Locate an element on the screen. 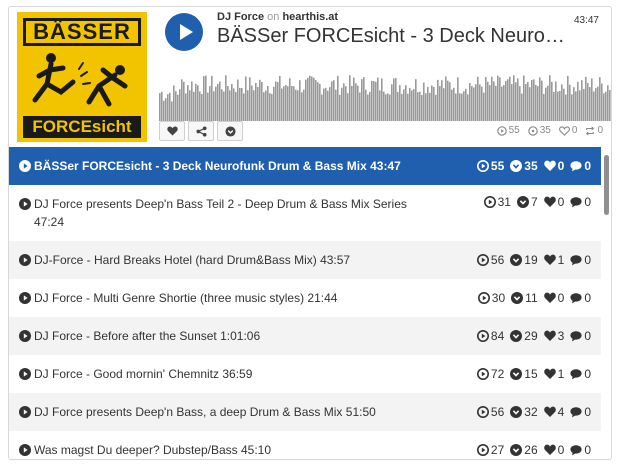 The height and width of the screenshot is (468, 620). track-name: DJ Force - Good mornin' Chemnitz is located at coordinates (127, 374).